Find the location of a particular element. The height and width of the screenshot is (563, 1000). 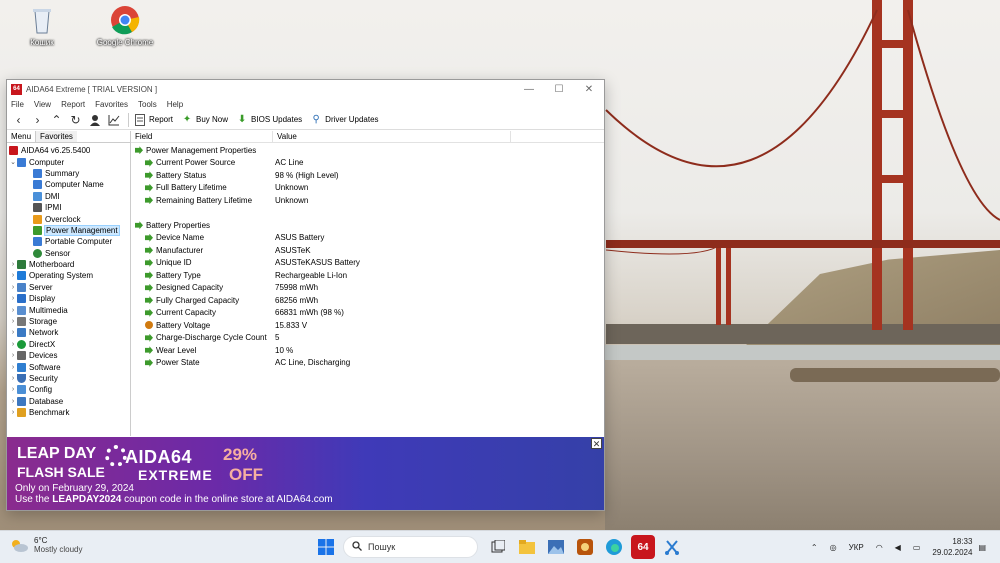

tree-item-devices: › Devices is located at coordinates (68, 355).